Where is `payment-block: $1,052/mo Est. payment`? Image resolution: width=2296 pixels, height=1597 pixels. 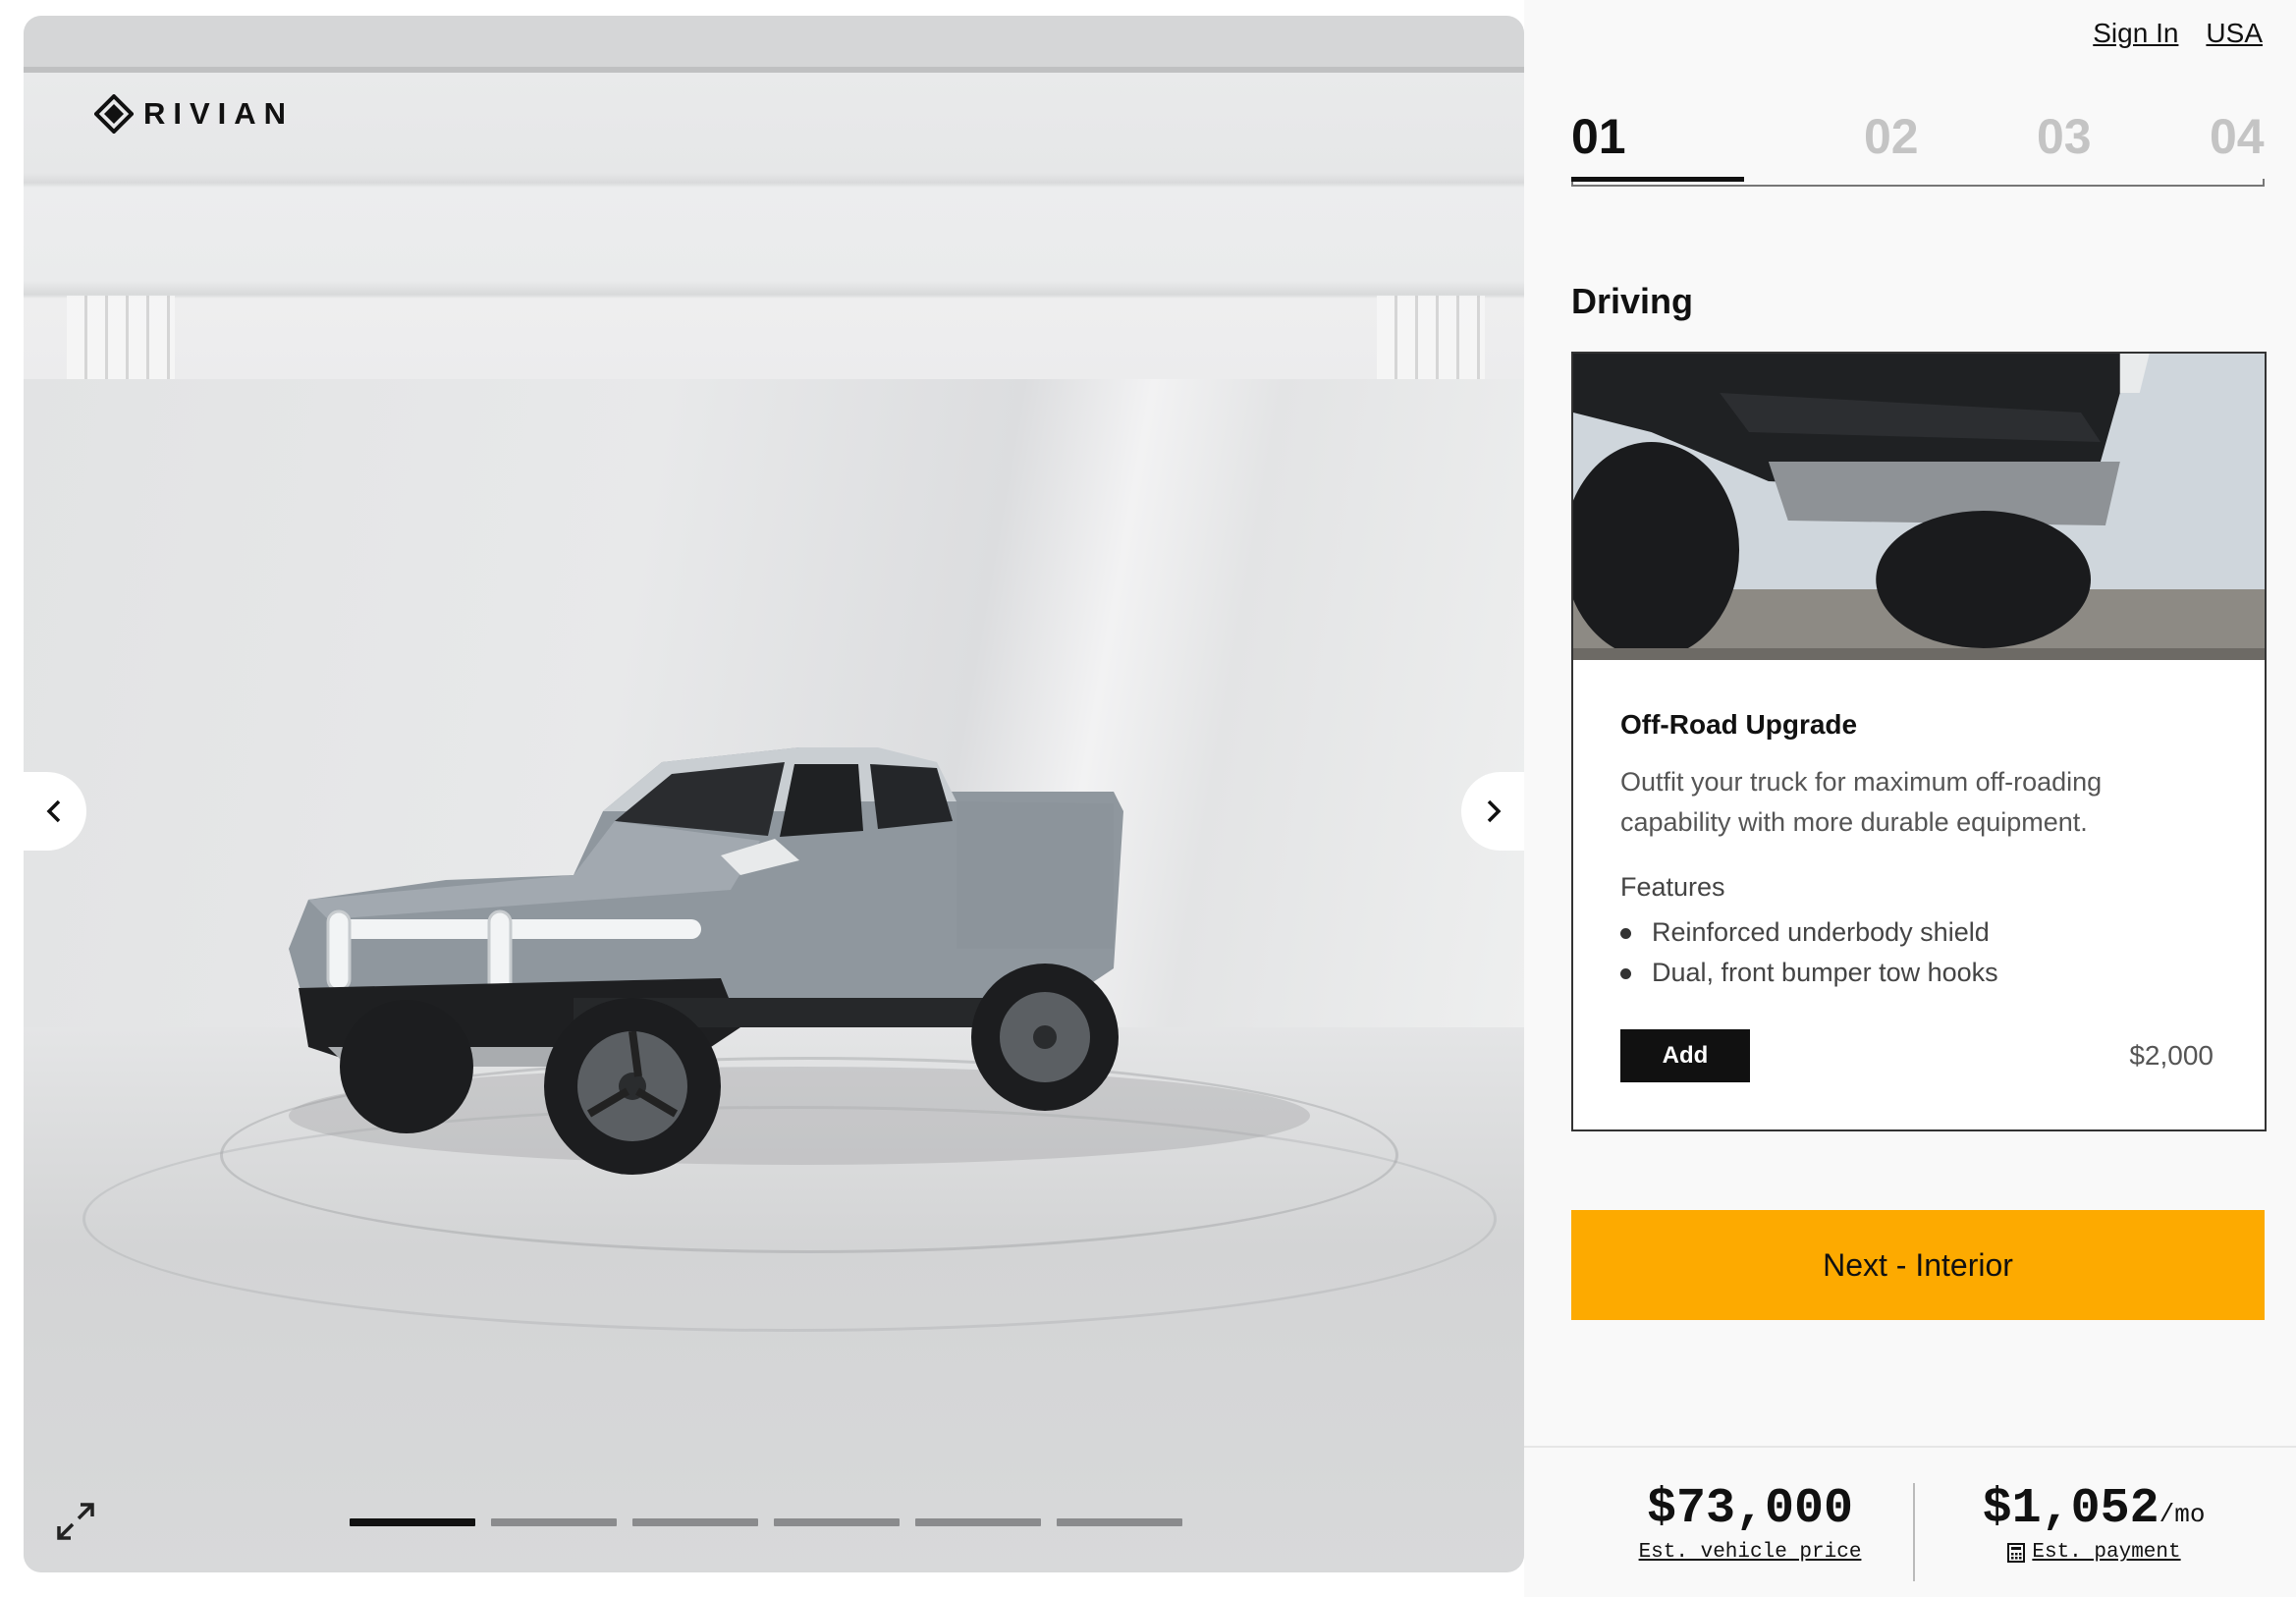
payment-block: $1,052/mo Est. payment is located at coordinates (2094, 1525).